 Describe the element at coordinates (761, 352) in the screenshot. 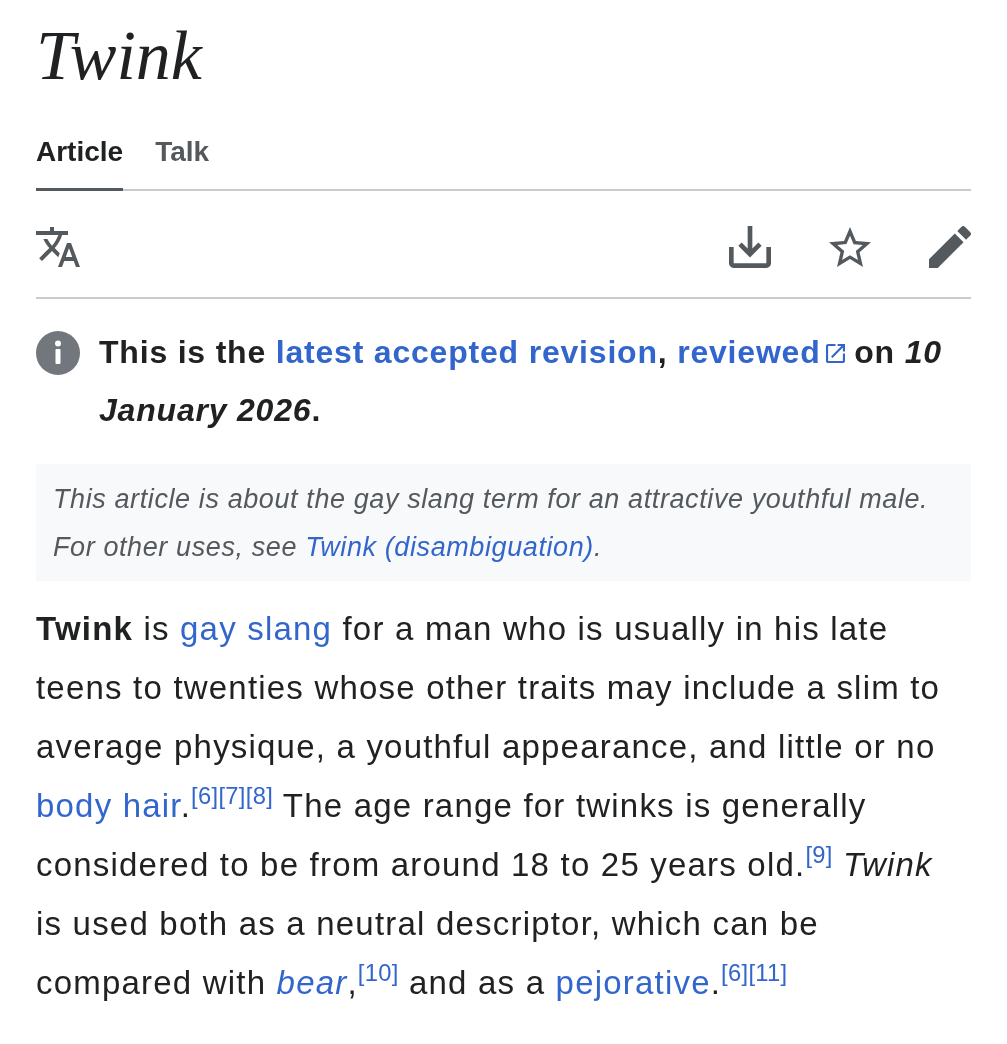

I see `external-link: reviewed` at that location.